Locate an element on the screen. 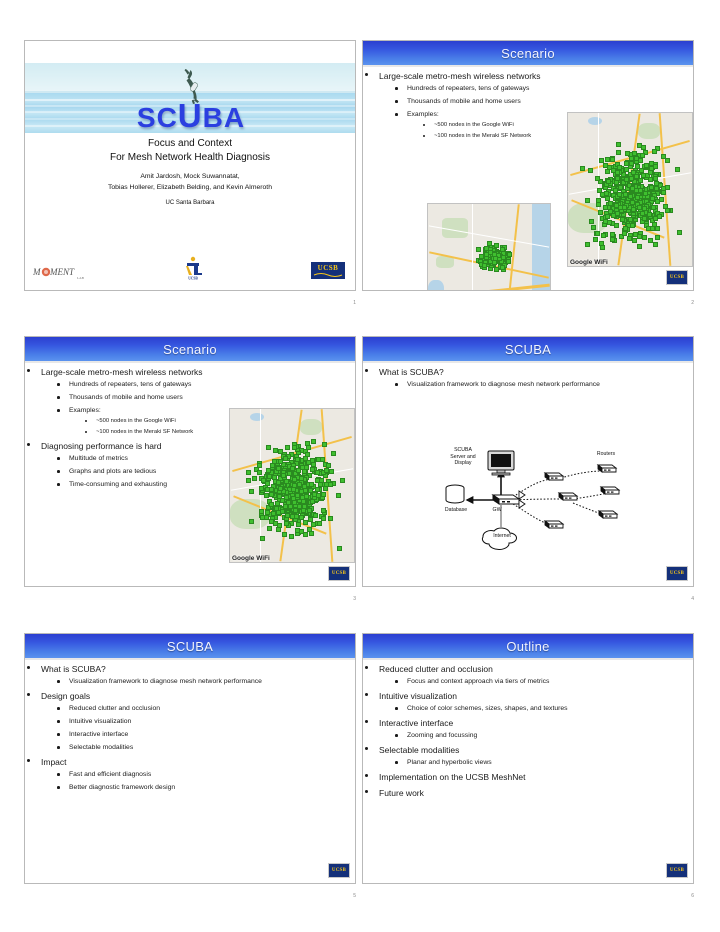  wordmark-post: BA is located at coordinates (224, 117).